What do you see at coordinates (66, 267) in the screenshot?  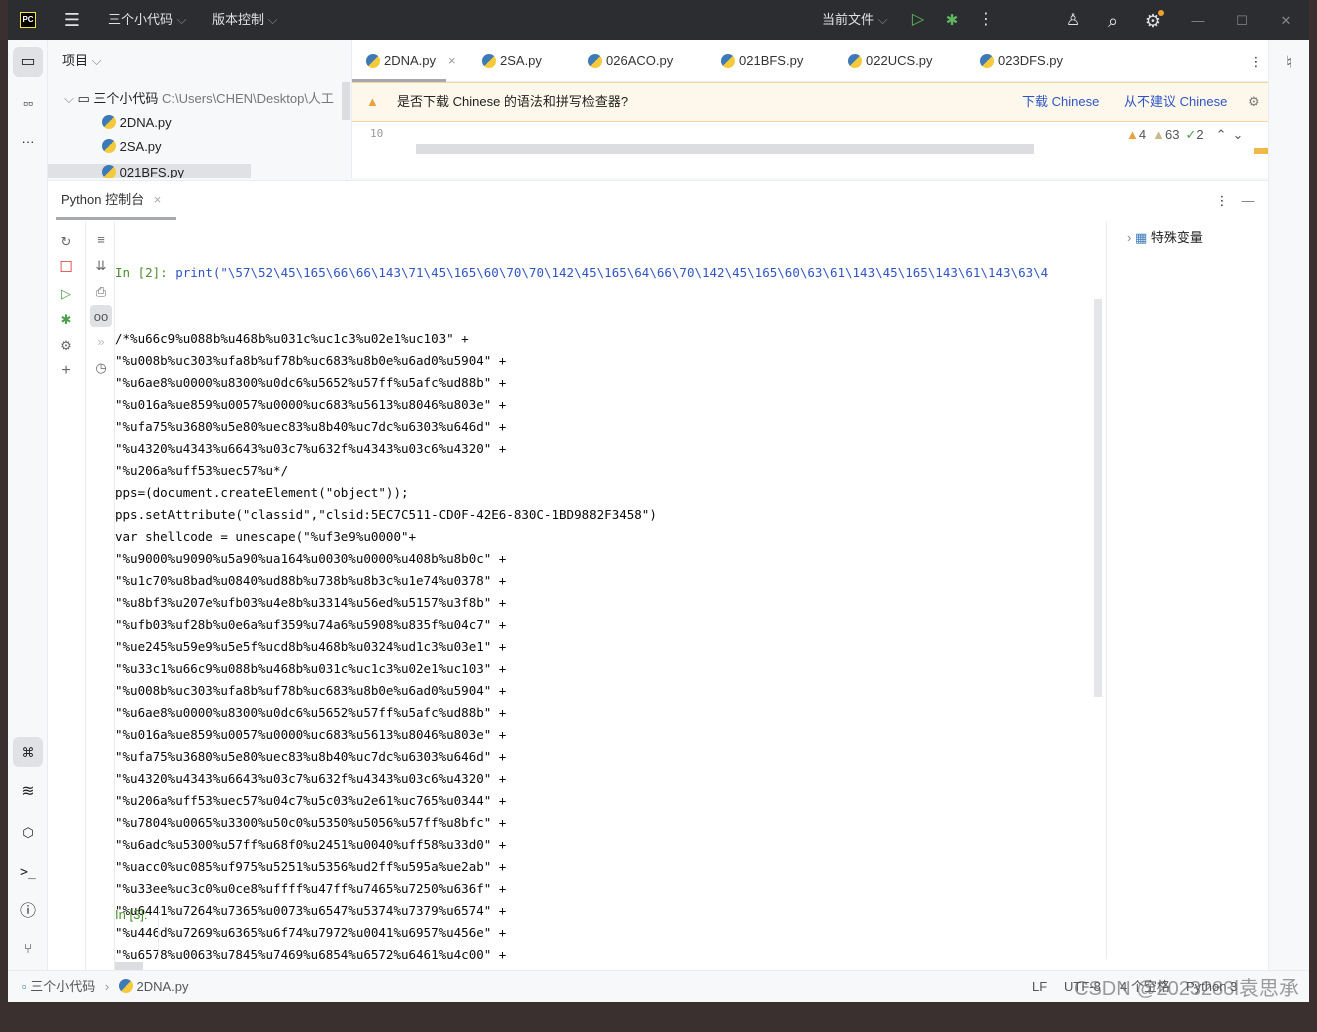 I see `stop-icon: ☐` at bounding box center [66, 267].